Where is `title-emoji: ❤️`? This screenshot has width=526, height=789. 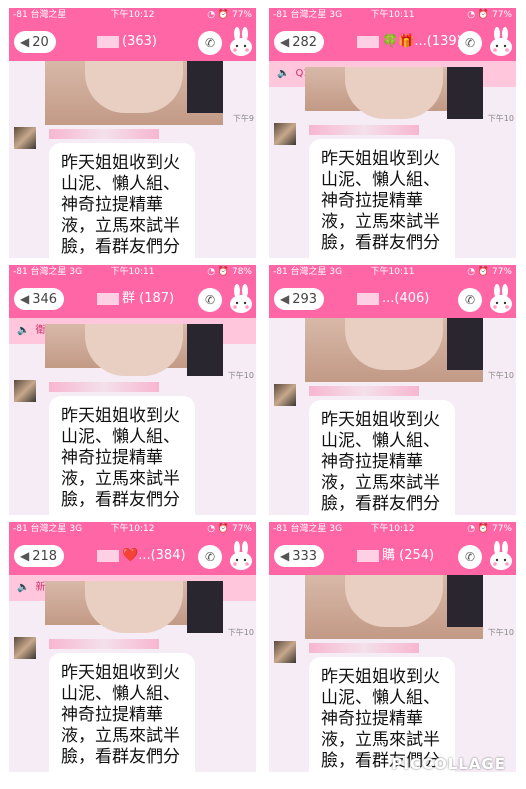 title-emoji: ❤️ is located at coordinates (130, 555).